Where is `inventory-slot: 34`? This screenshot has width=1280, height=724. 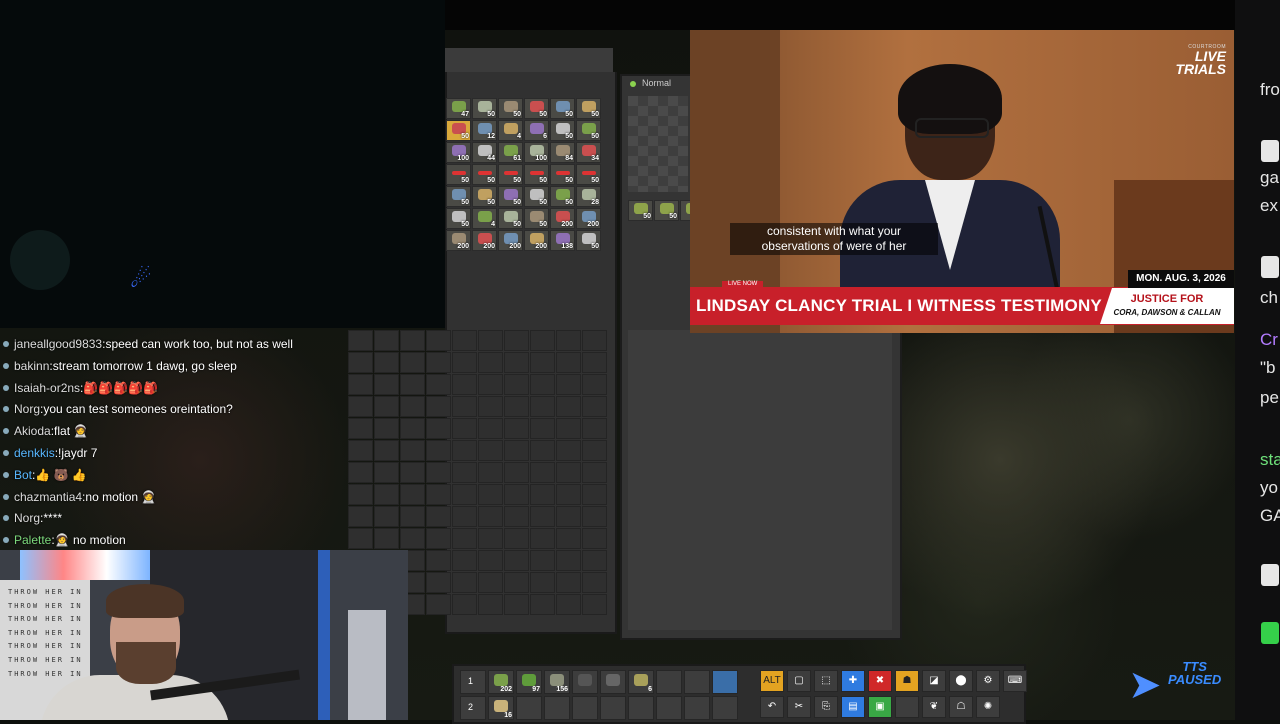 inventory-slot: 34 is located at coordinates (588, 152).